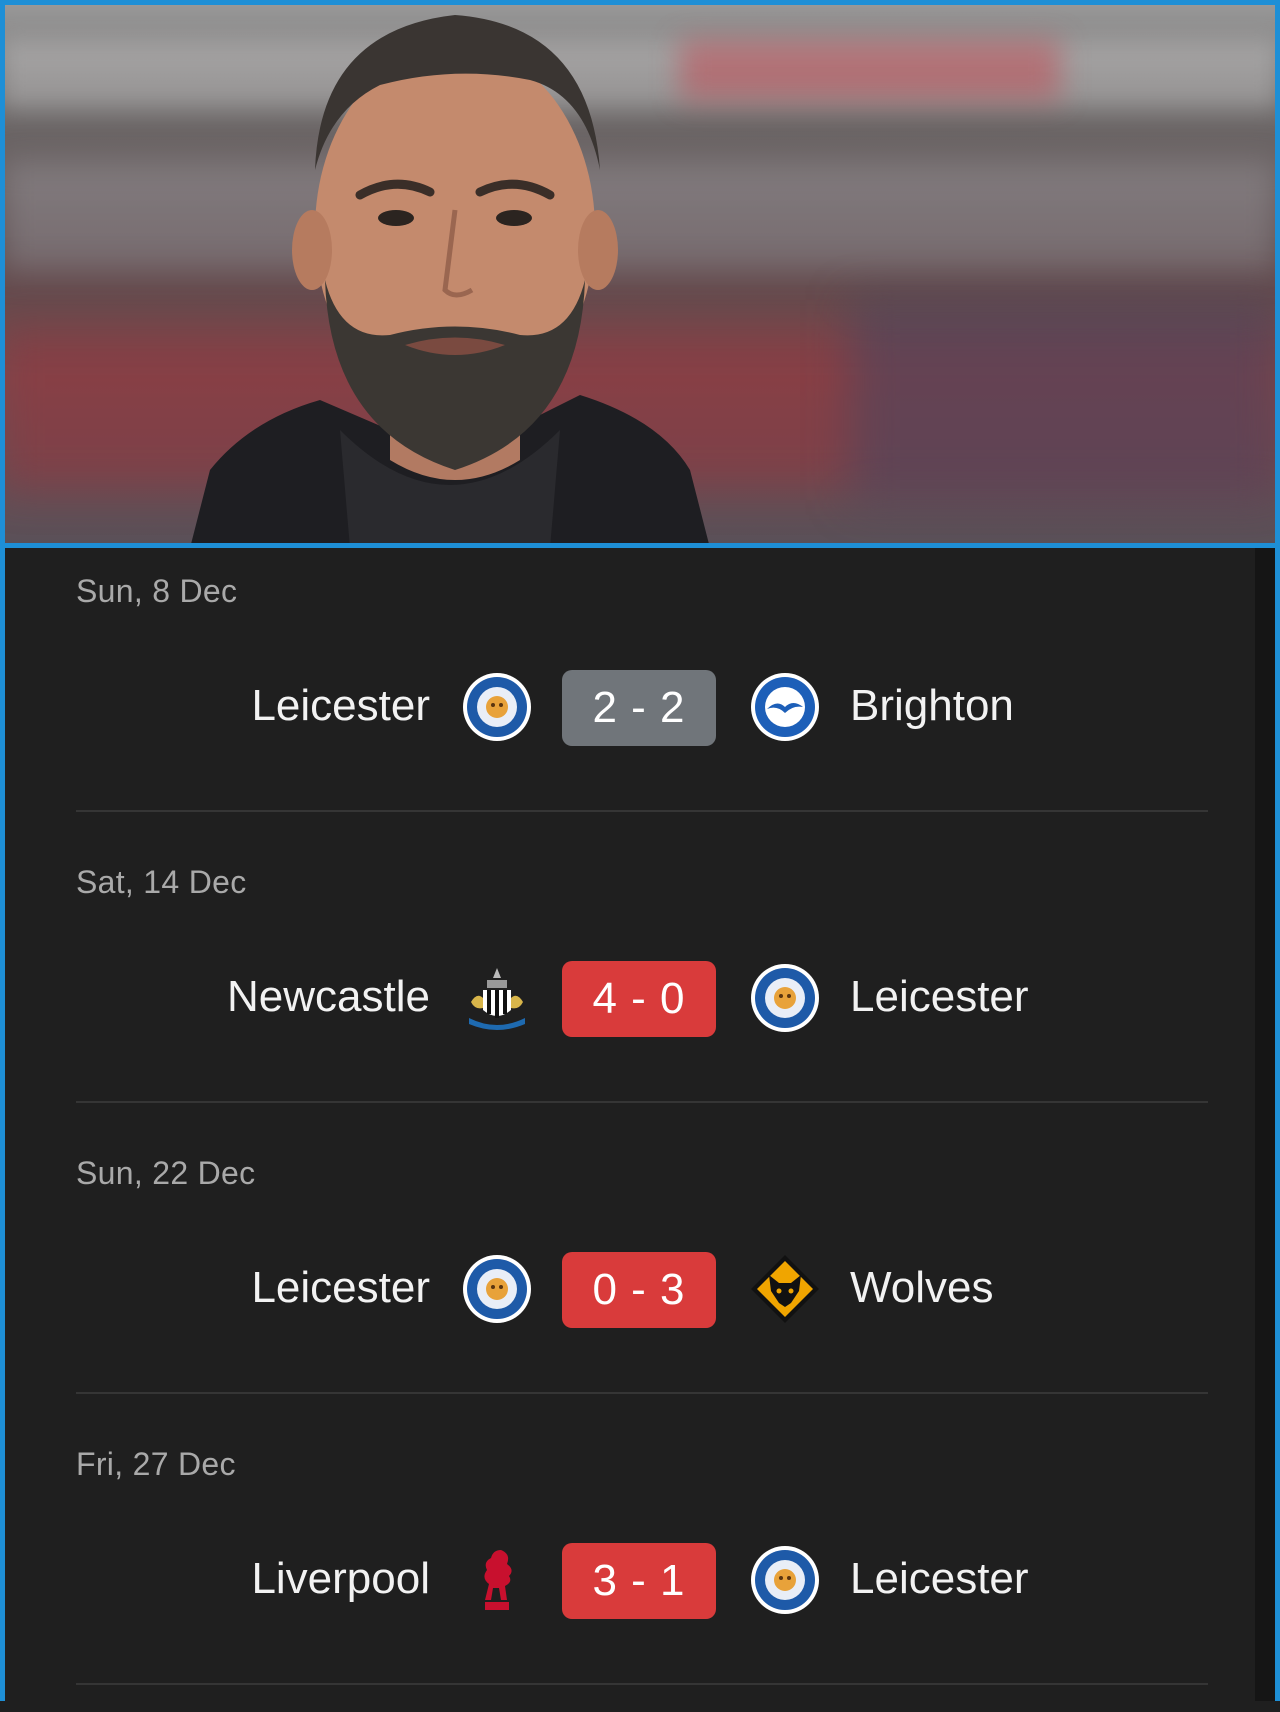  I want to click on newcastle-crest-icon, so click(497, 999).